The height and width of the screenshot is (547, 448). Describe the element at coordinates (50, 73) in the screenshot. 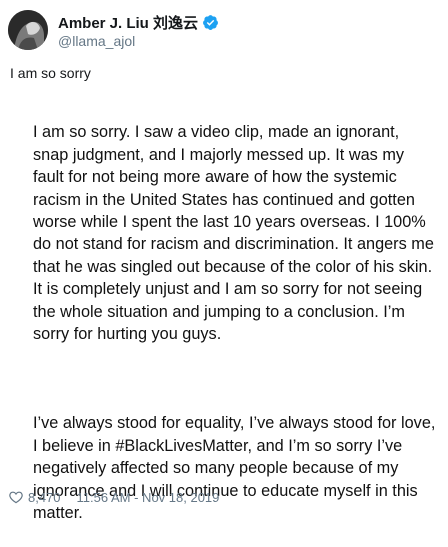

I see `tweet-text: I am so sorry` at that location.